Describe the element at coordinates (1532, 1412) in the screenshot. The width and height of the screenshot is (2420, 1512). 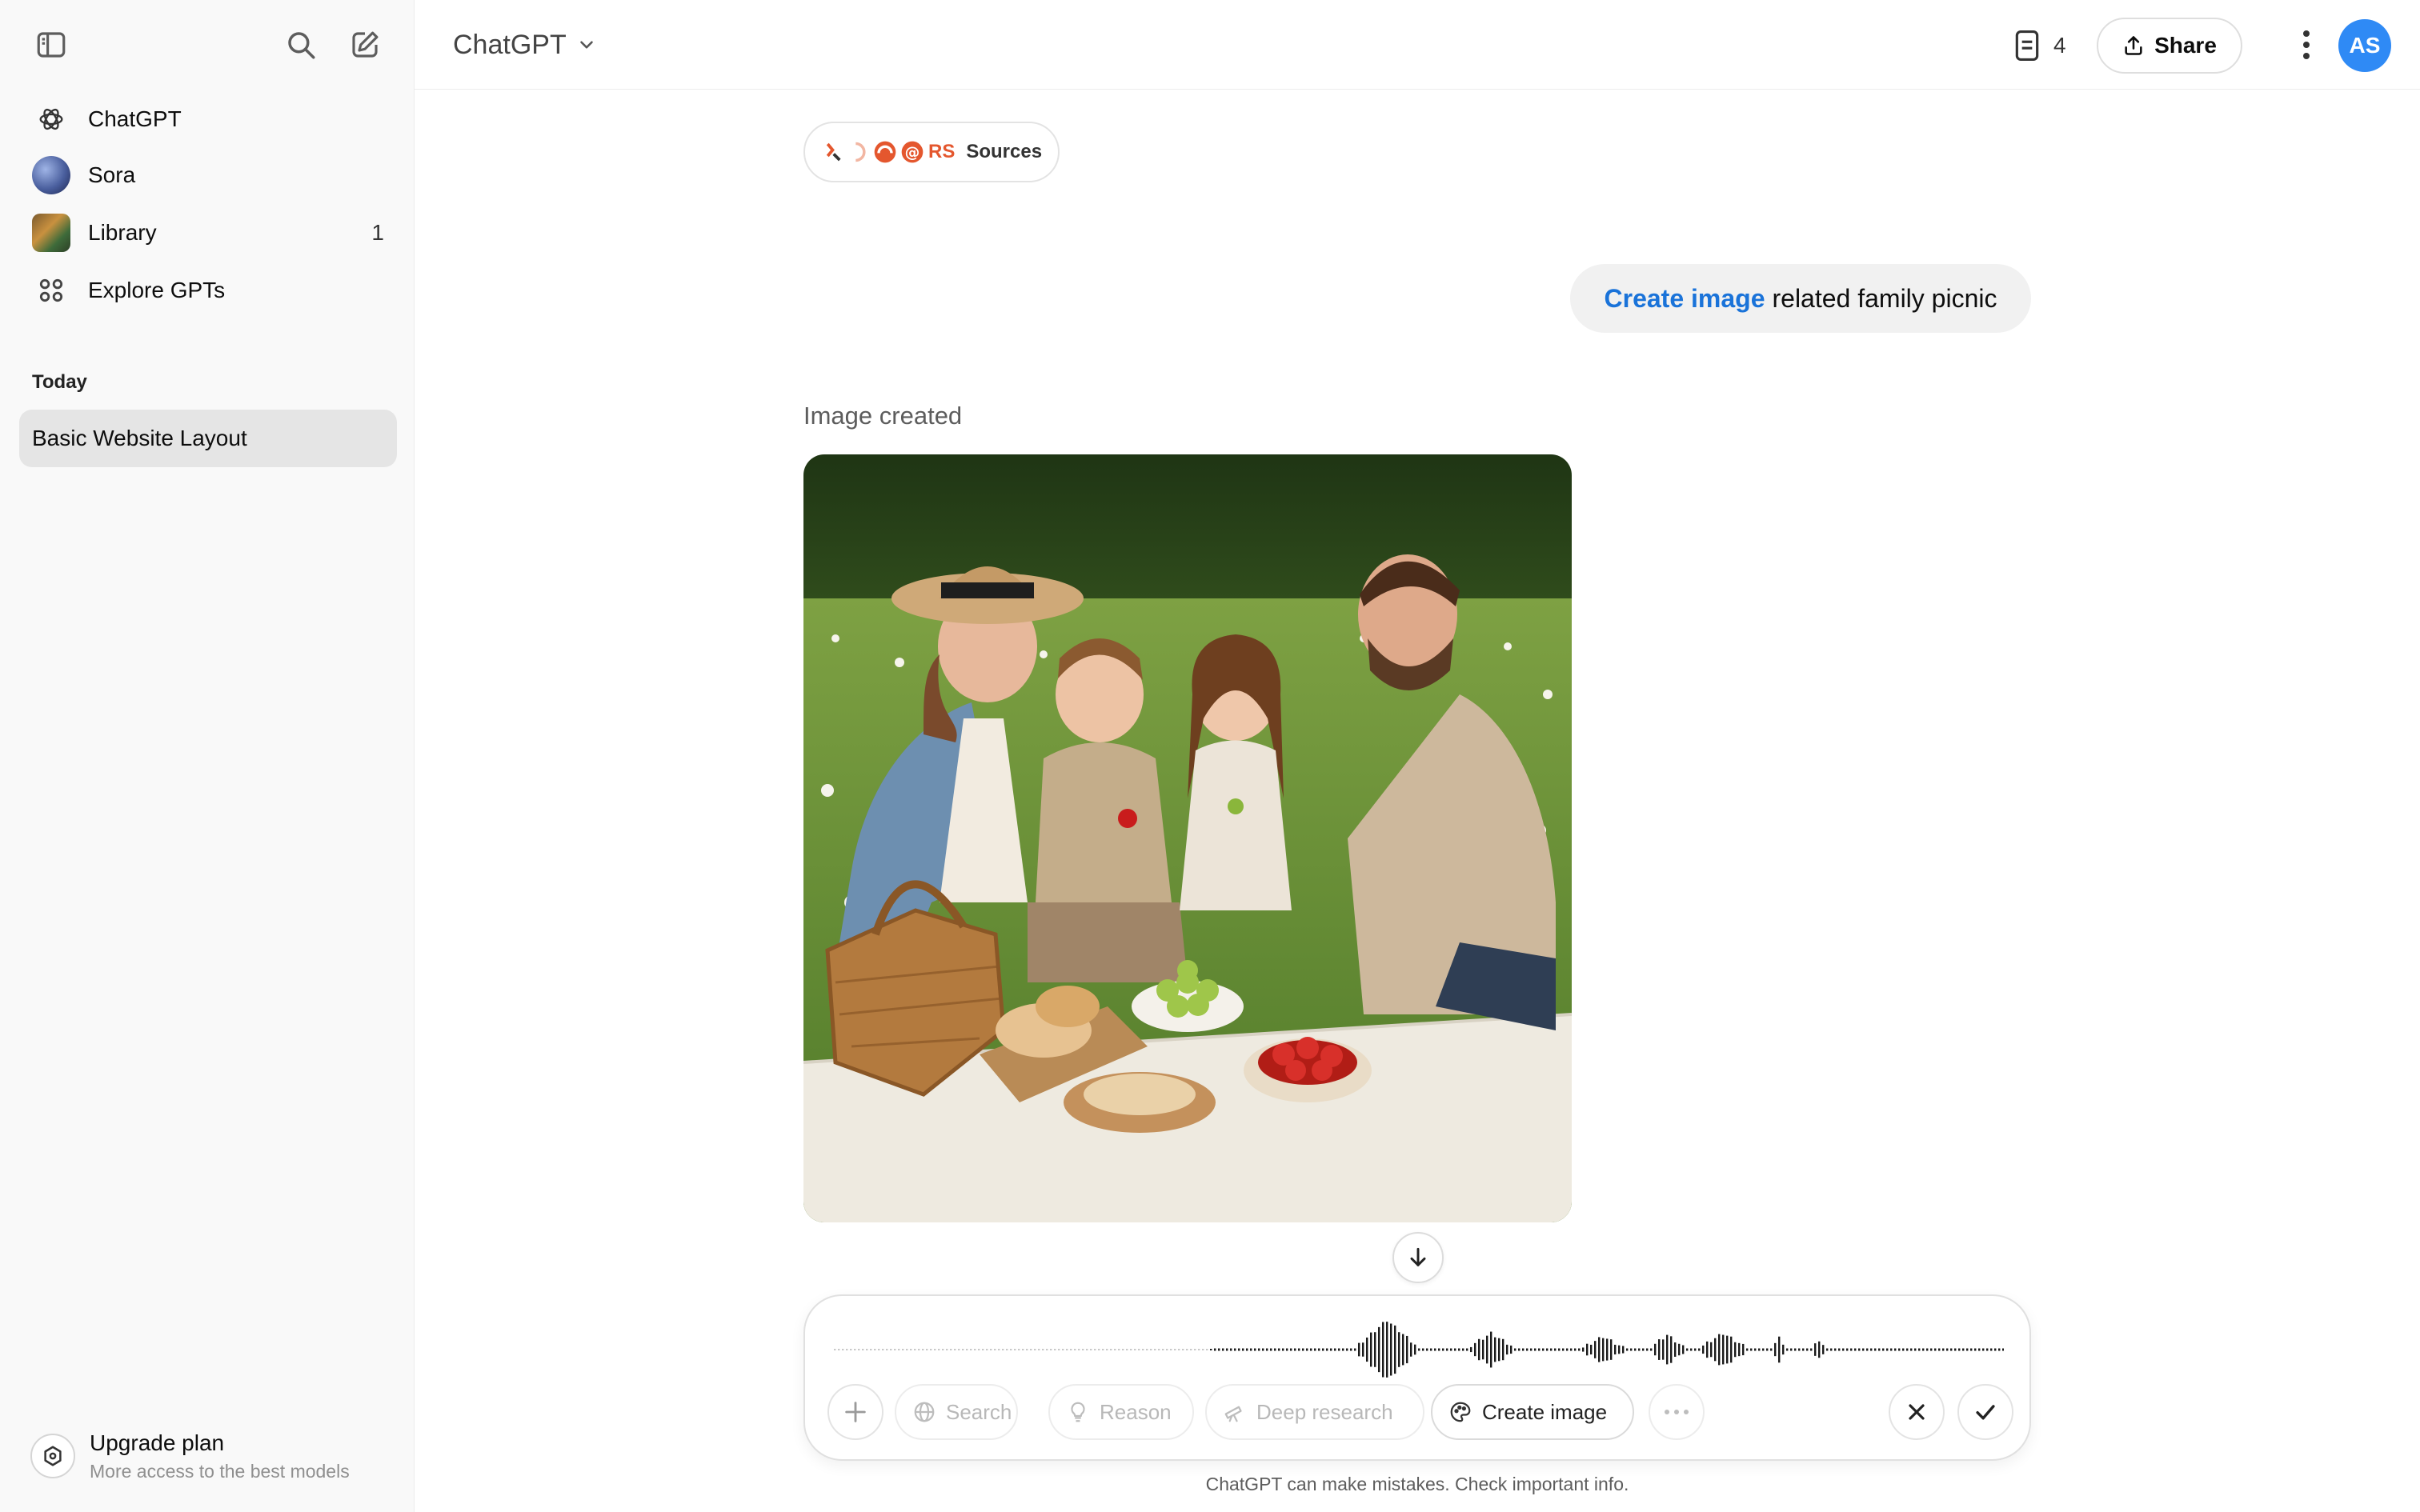
I see `tool-create-image-button: Create image` at that location.